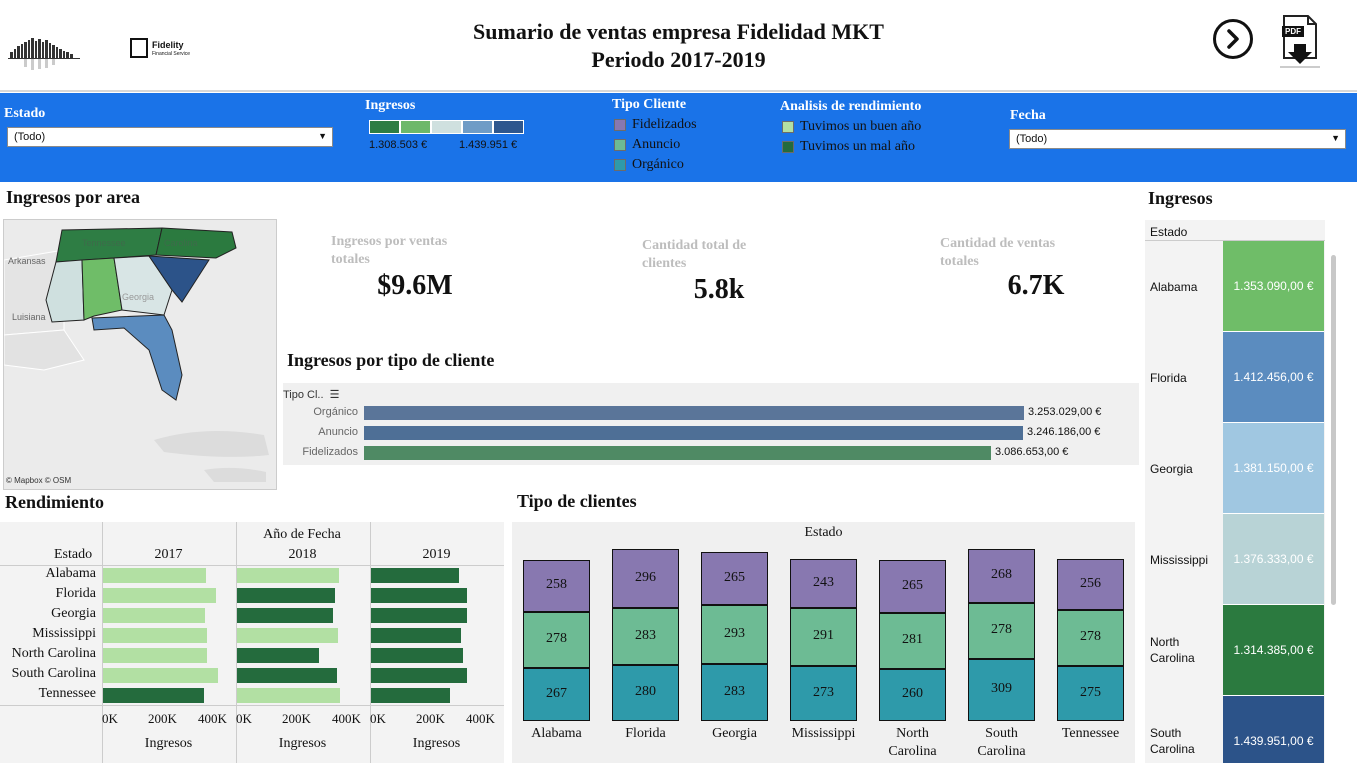 The image size is (1357, 763). What do you see at coordinates (1001, 743) in the screenshot?
I see `stack-category-label: South Carolina` at bounding box center [1001, 743].